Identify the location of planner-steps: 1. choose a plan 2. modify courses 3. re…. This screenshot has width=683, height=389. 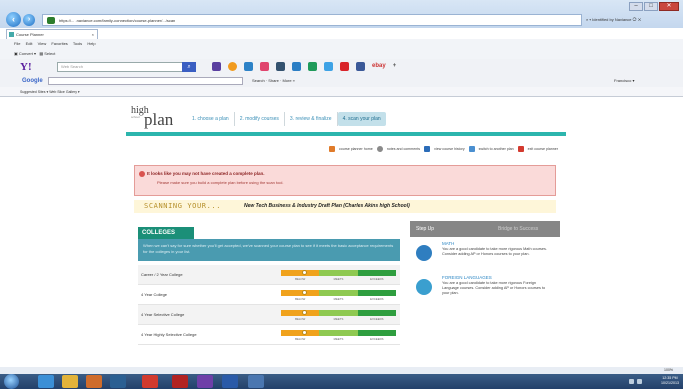
(286, 119).